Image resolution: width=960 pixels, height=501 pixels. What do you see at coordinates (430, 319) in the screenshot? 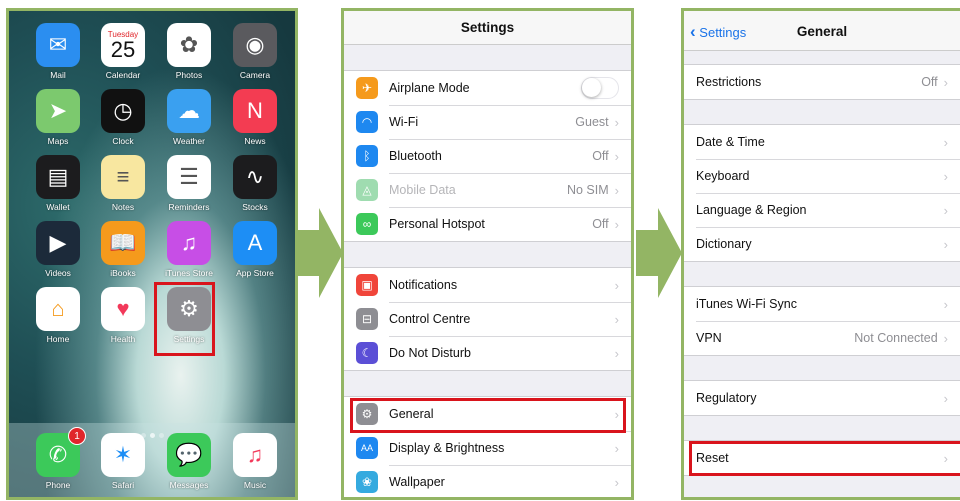
I see `row-label: Control Centre` at bounding box center [430, 319].